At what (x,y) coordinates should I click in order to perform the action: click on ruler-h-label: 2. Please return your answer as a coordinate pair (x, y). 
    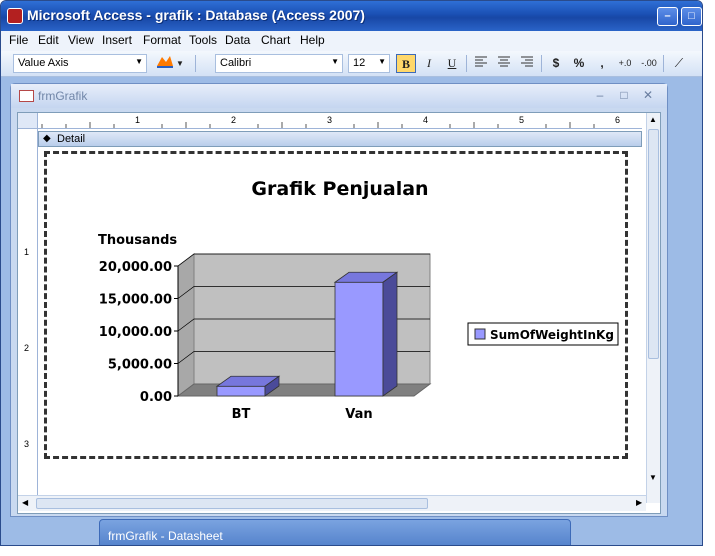
    Looking at the image, I should click on (234, 120).